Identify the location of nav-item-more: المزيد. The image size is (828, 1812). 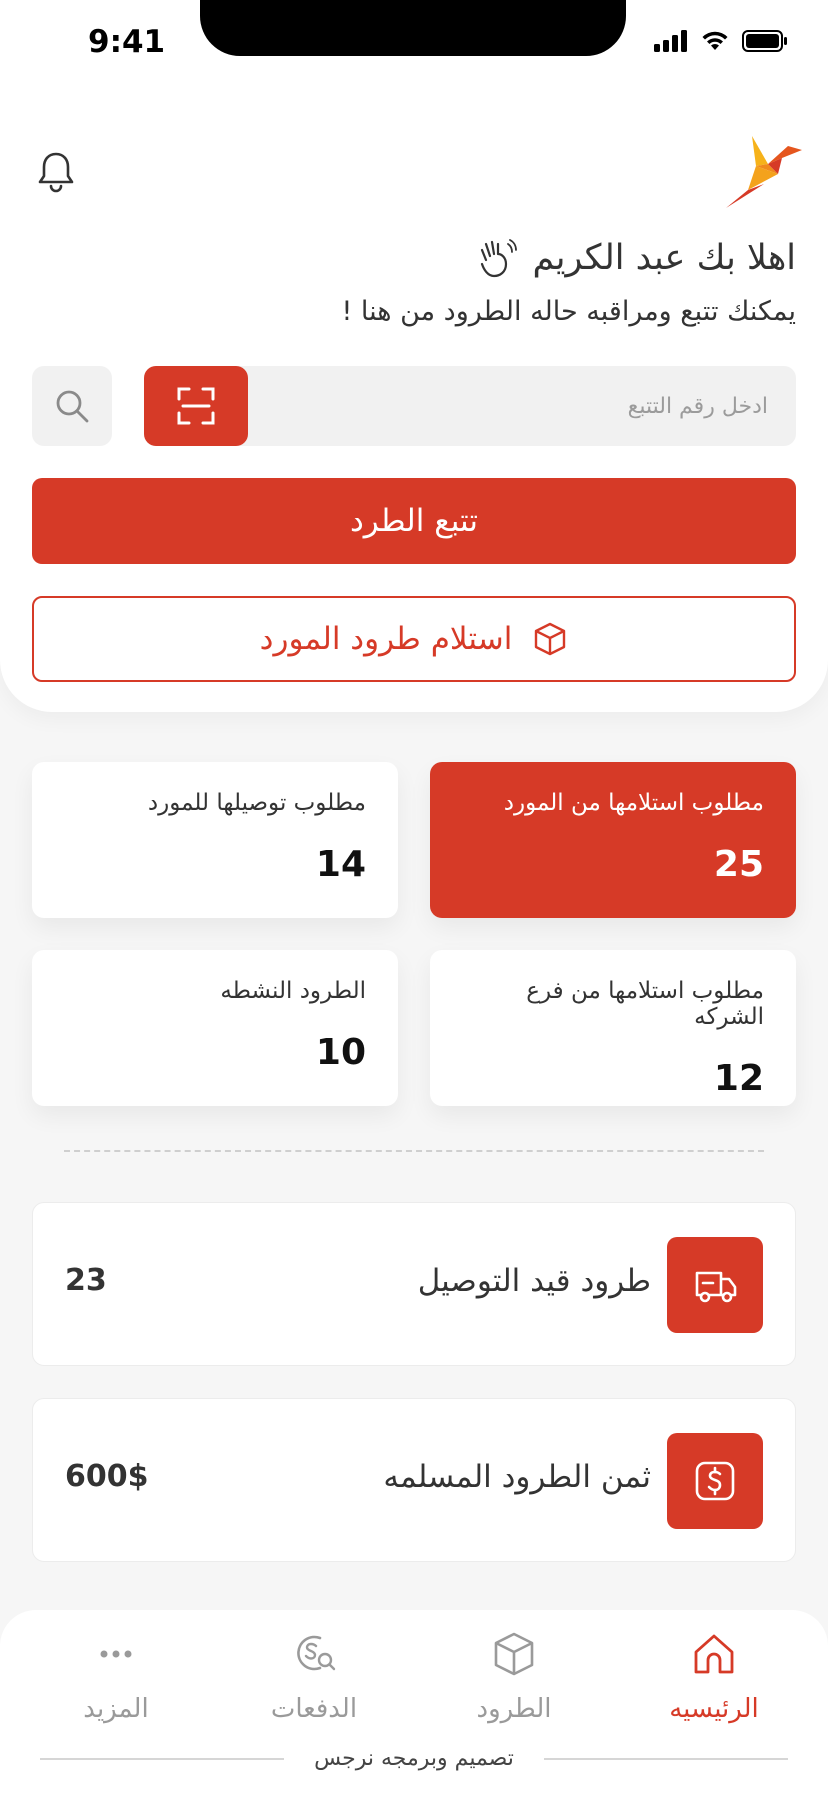
(116, 1677).